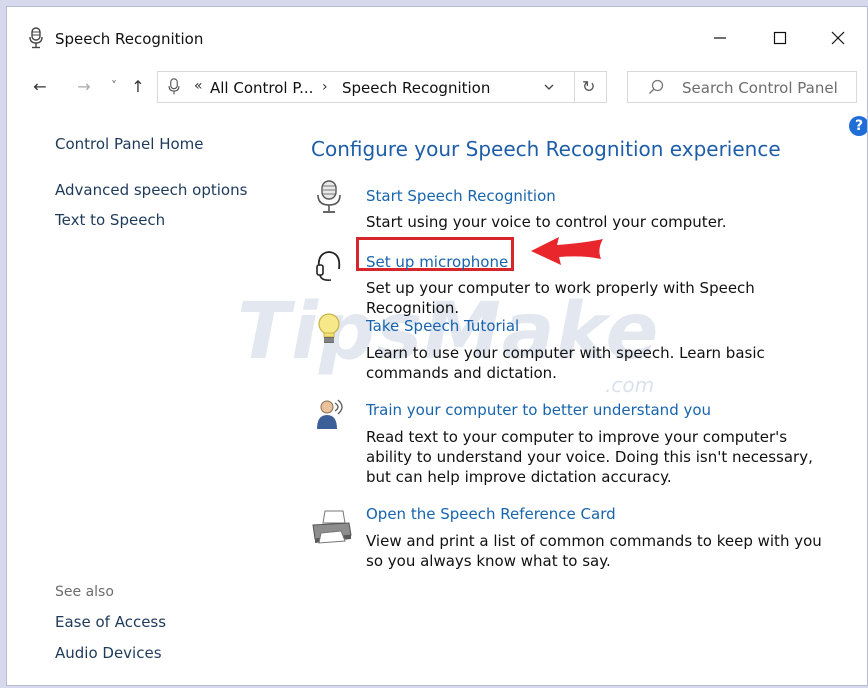 The image size is (868, 688). I want to click on minimize-button, so click(720, 38).